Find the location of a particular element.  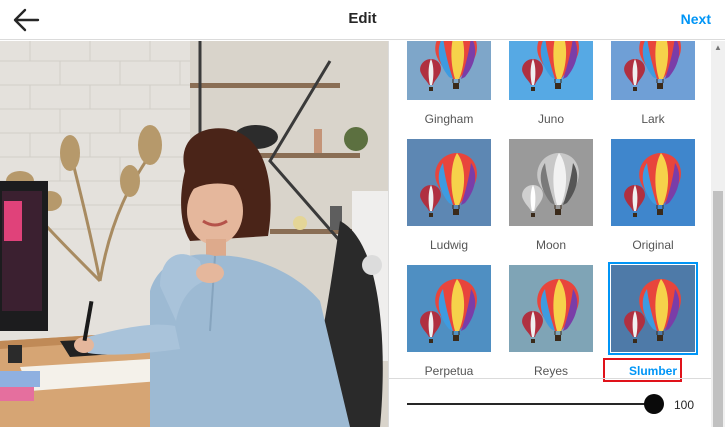

strength-value: 100 is located at coordinates (684, 405).